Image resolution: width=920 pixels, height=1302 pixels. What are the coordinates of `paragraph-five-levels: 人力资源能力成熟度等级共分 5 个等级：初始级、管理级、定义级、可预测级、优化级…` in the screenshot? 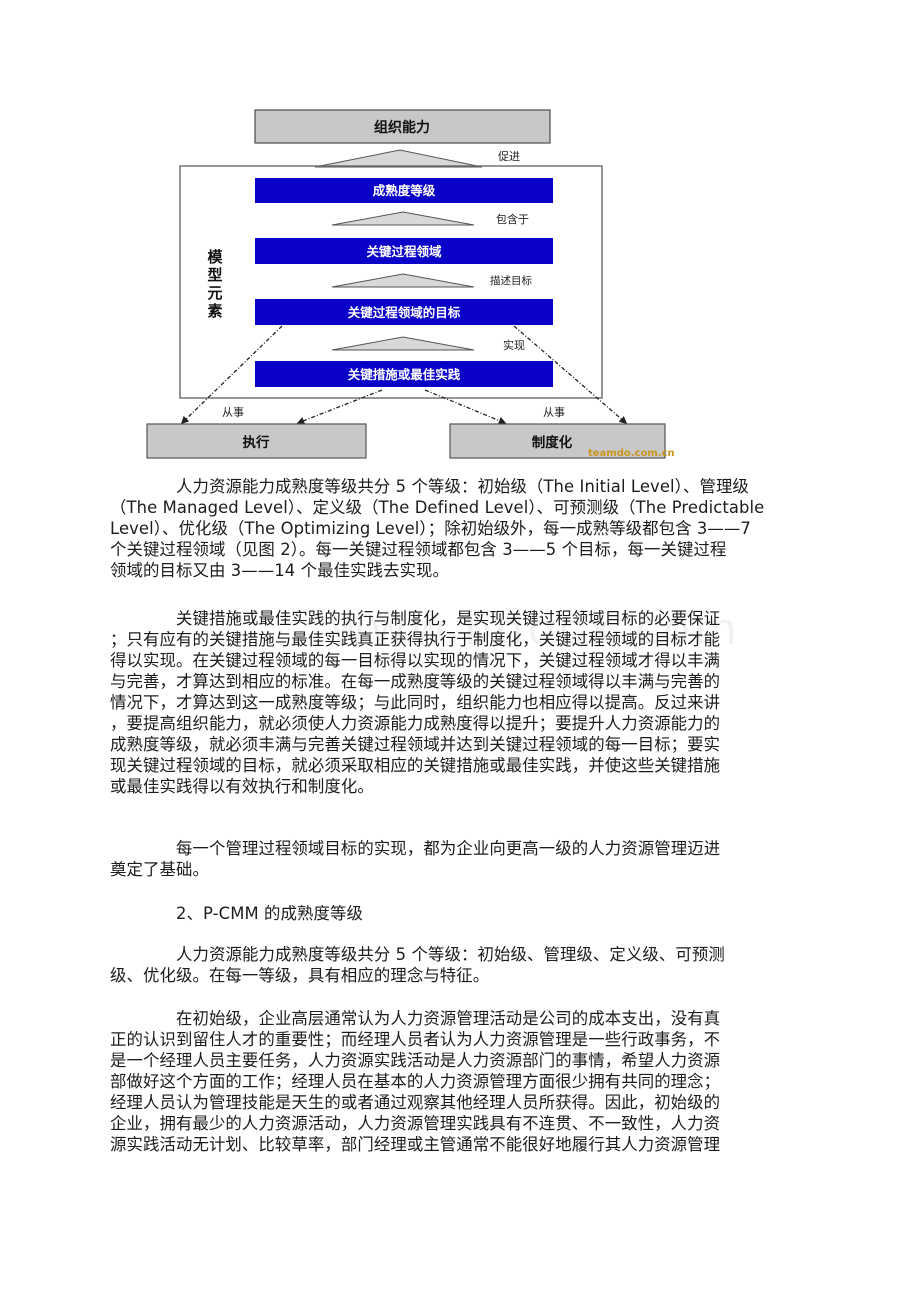 It's located at (460, 965).